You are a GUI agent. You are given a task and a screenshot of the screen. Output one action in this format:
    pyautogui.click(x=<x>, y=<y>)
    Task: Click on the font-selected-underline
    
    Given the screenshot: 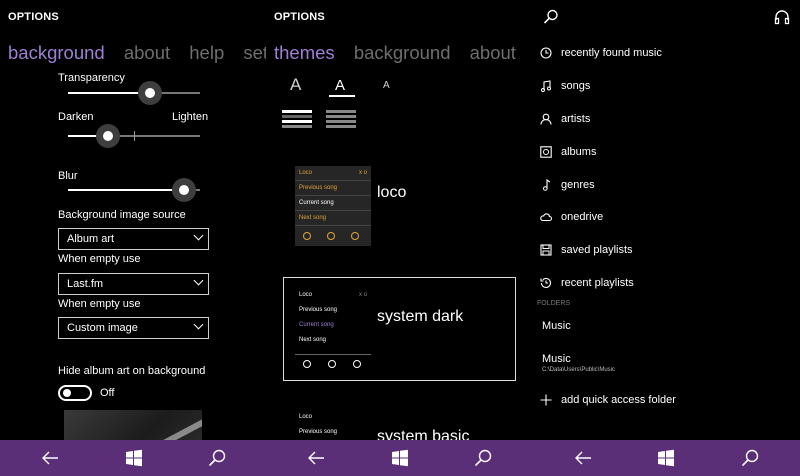 What is the action you would take?
    pyautogui.click(x=342, y=96)
    